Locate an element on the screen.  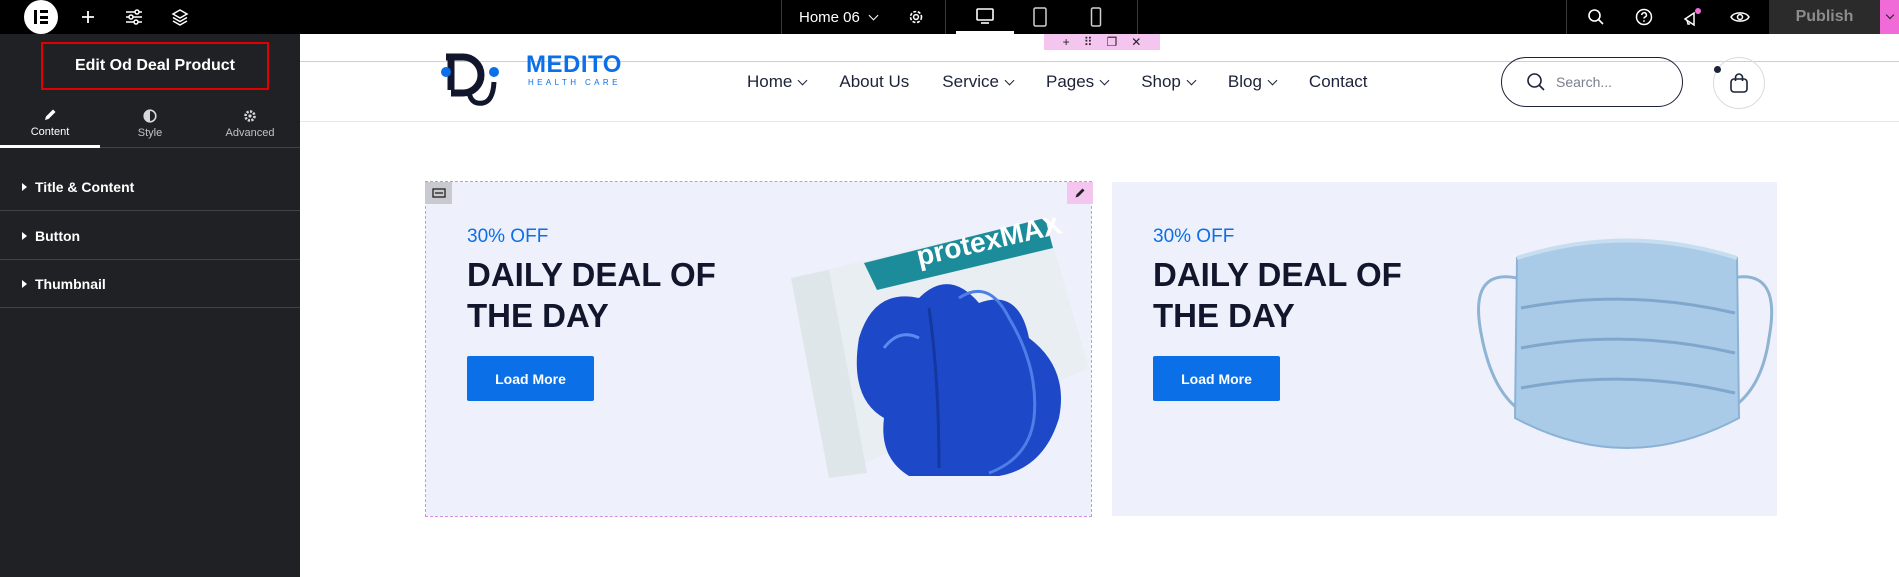
section-label: Title & Content is located at coordinates (85, 186).